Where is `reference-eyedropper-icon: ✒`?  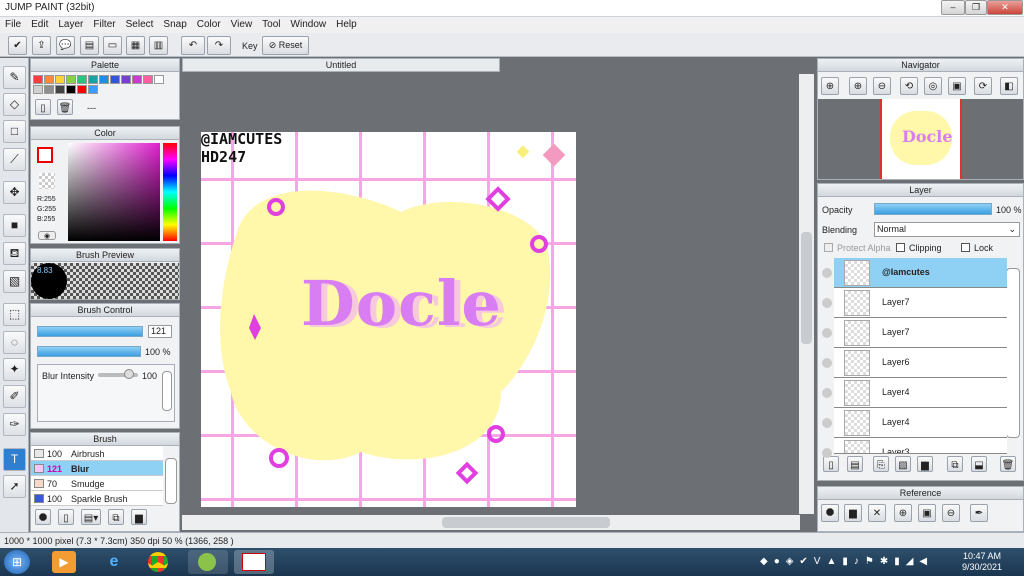 reference-eyedropper-icon: ✒ is located at coordinates (979, 513).